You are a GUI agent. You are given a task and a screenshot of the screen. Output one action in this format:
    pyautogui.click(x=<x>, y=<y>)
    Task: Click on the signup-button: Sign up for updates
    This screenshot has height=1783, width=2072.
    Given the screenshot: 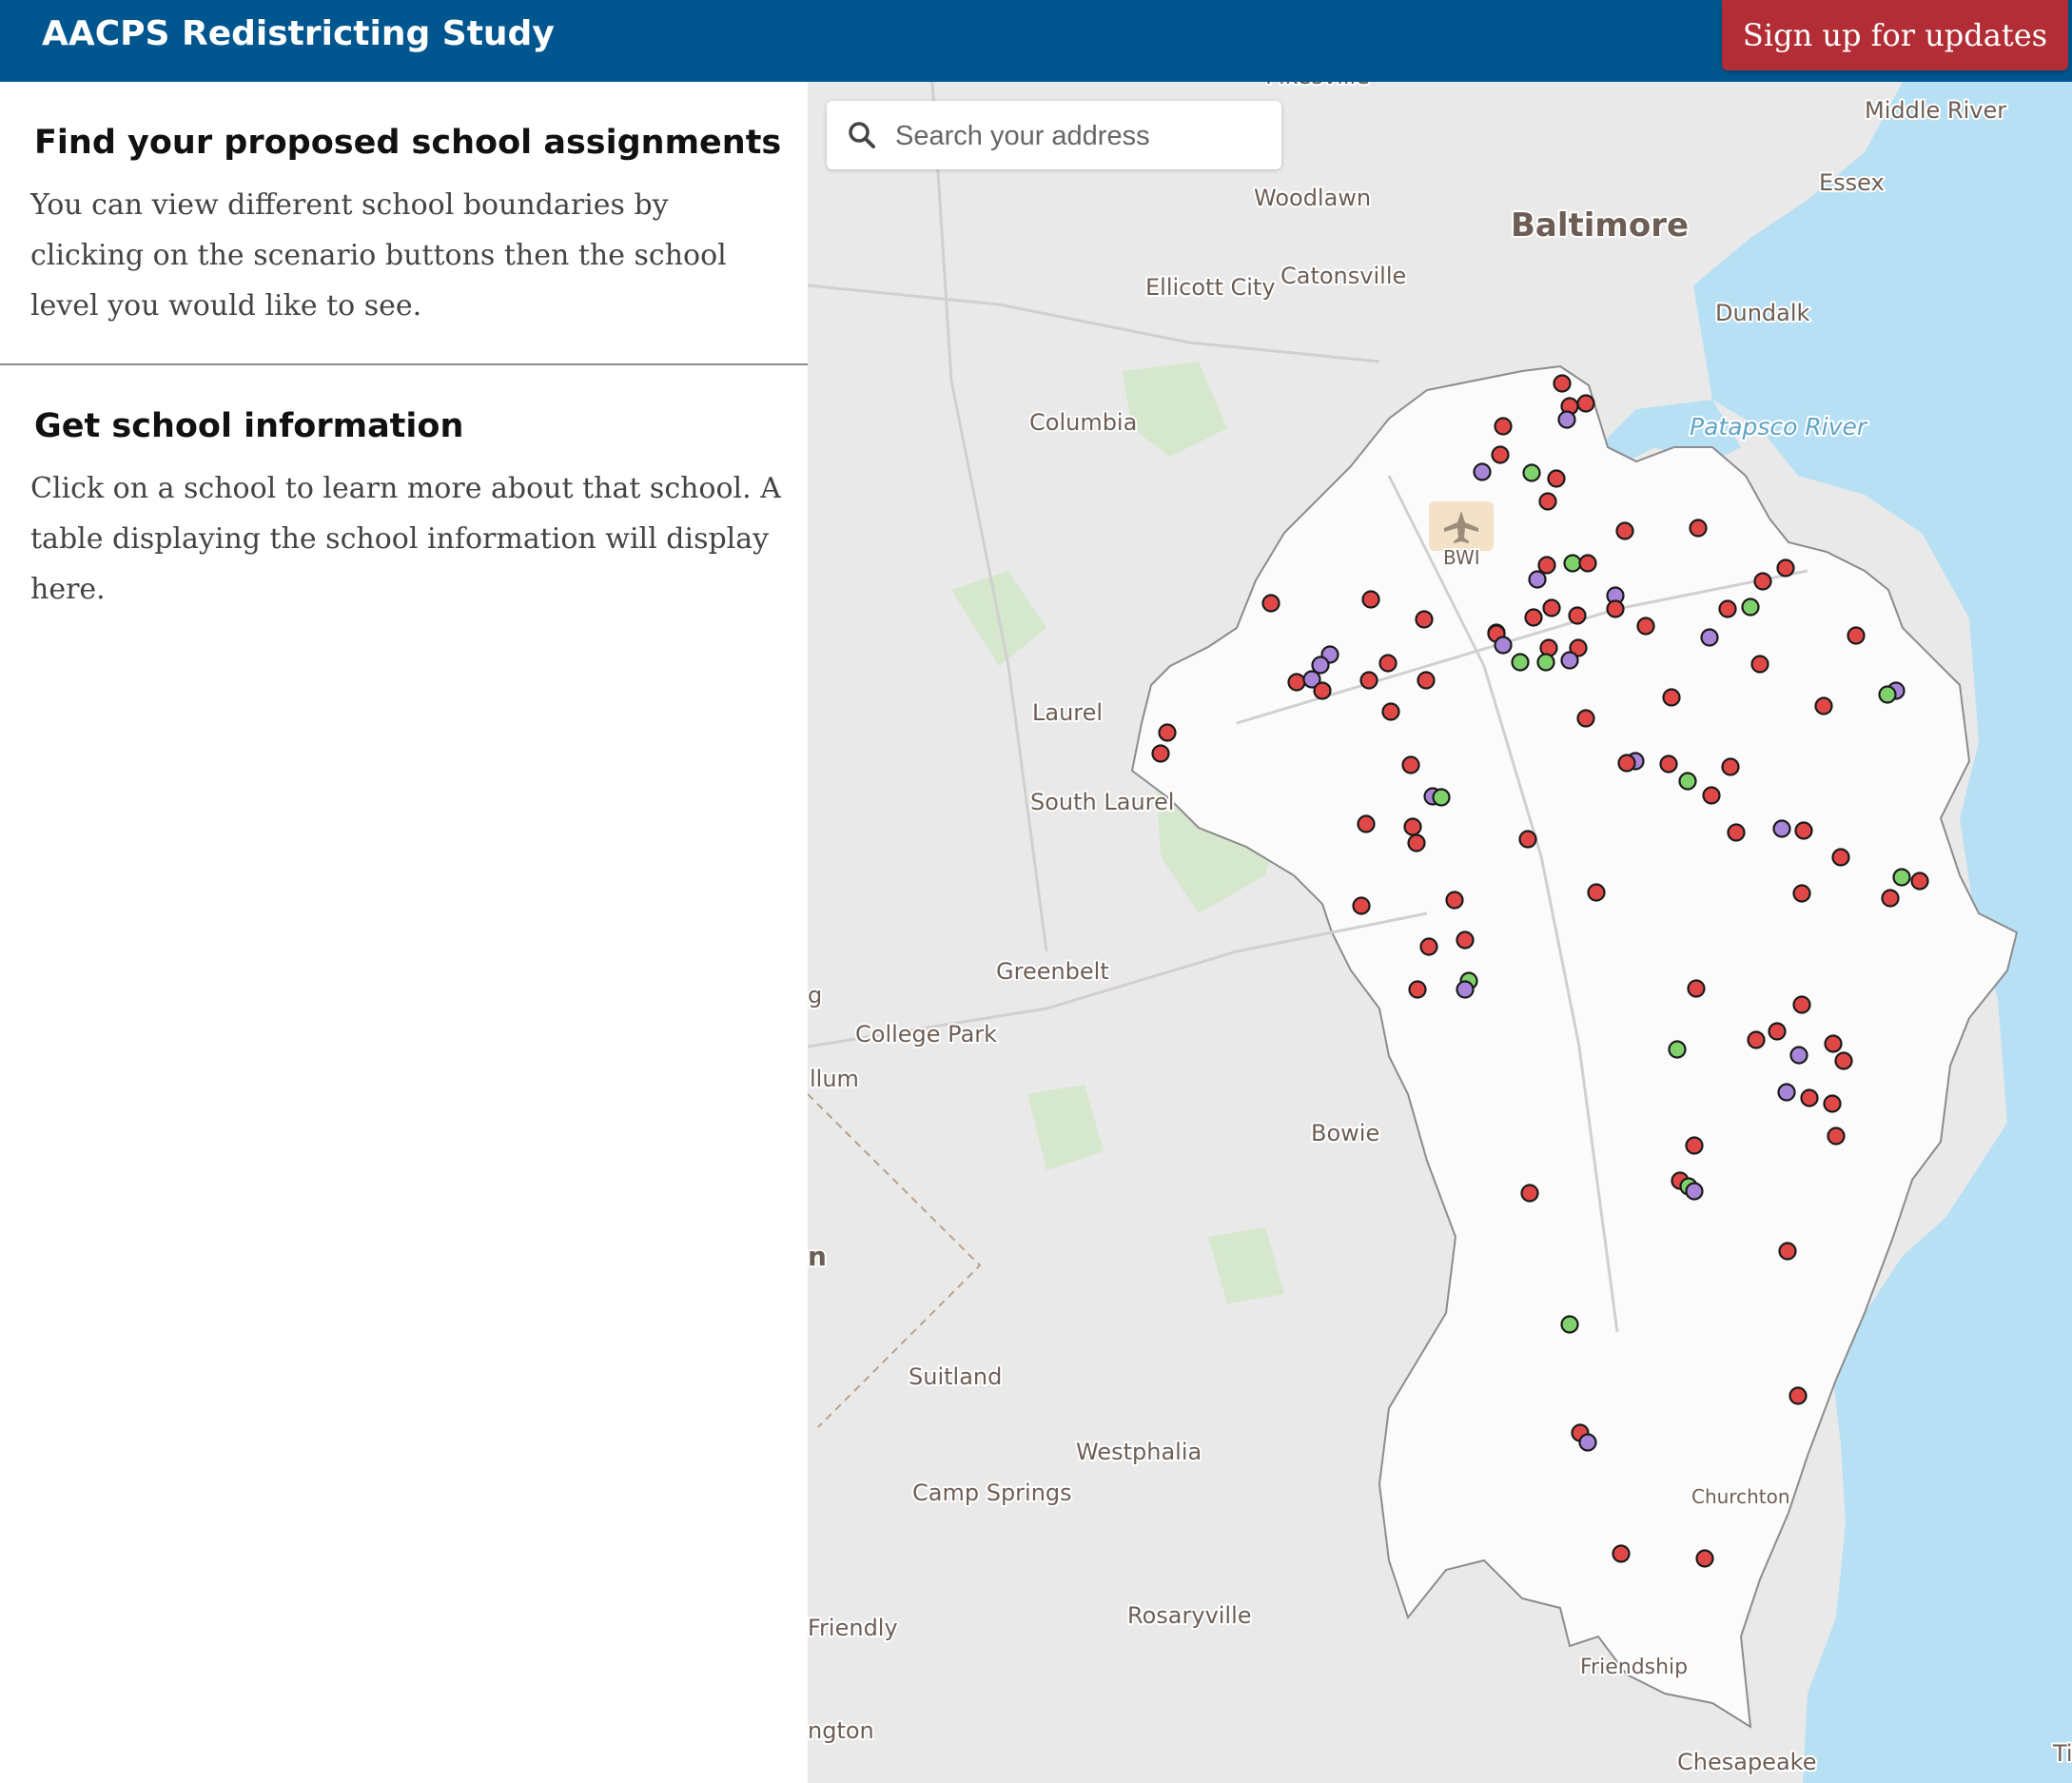 What is the action you would take?
    pyautogui.click(x=1895, y=35)
    